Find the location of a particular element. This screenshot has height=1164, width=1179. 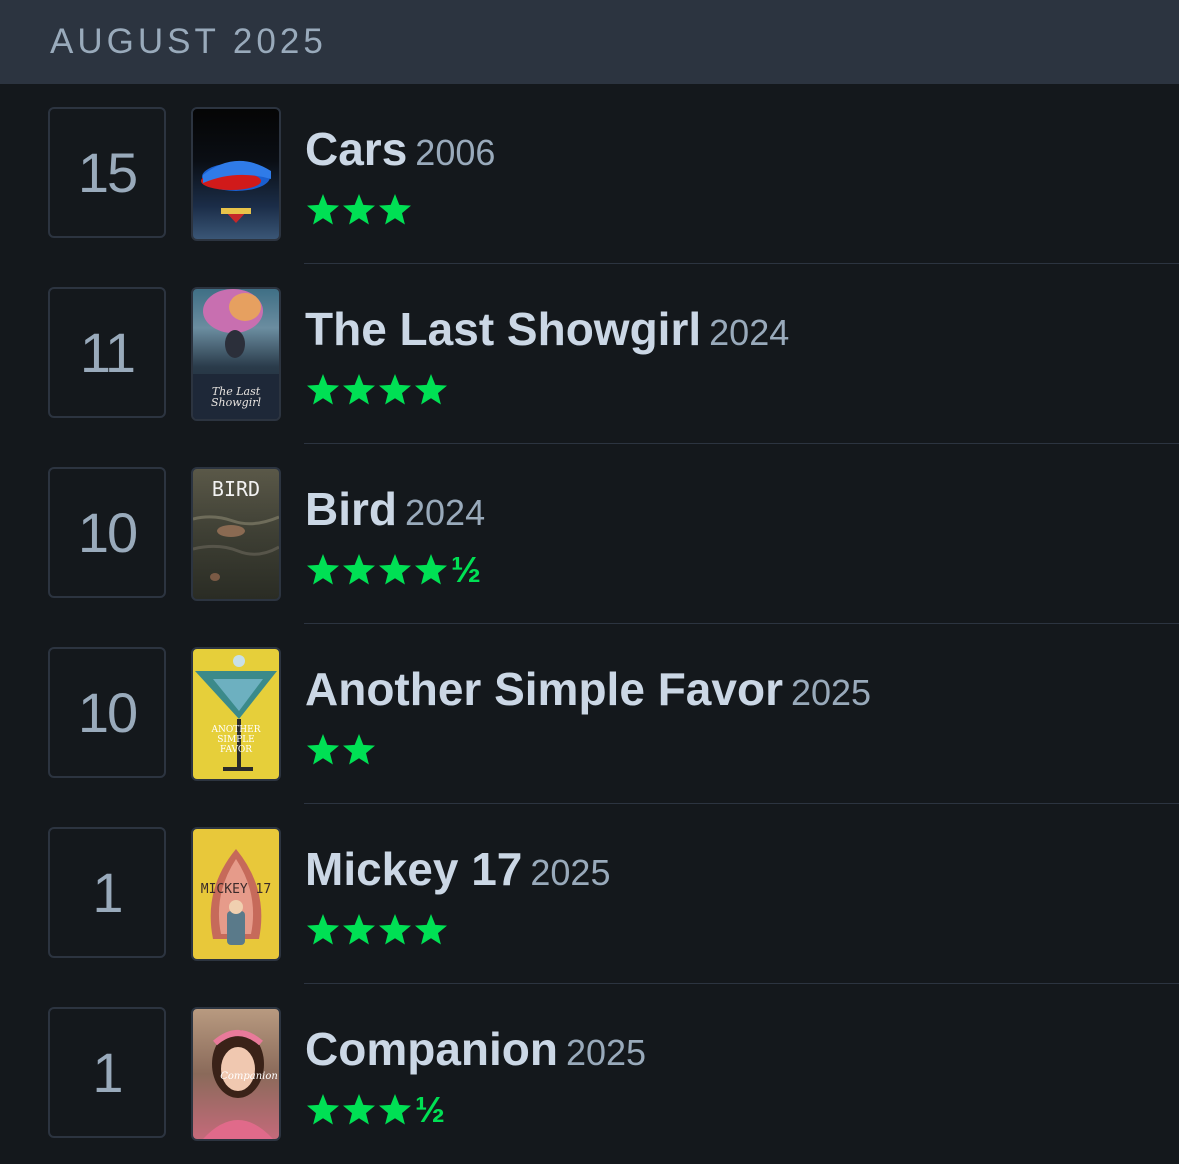

mickey17-poster: MICKEY 17 is located at coordinates (236, 894).